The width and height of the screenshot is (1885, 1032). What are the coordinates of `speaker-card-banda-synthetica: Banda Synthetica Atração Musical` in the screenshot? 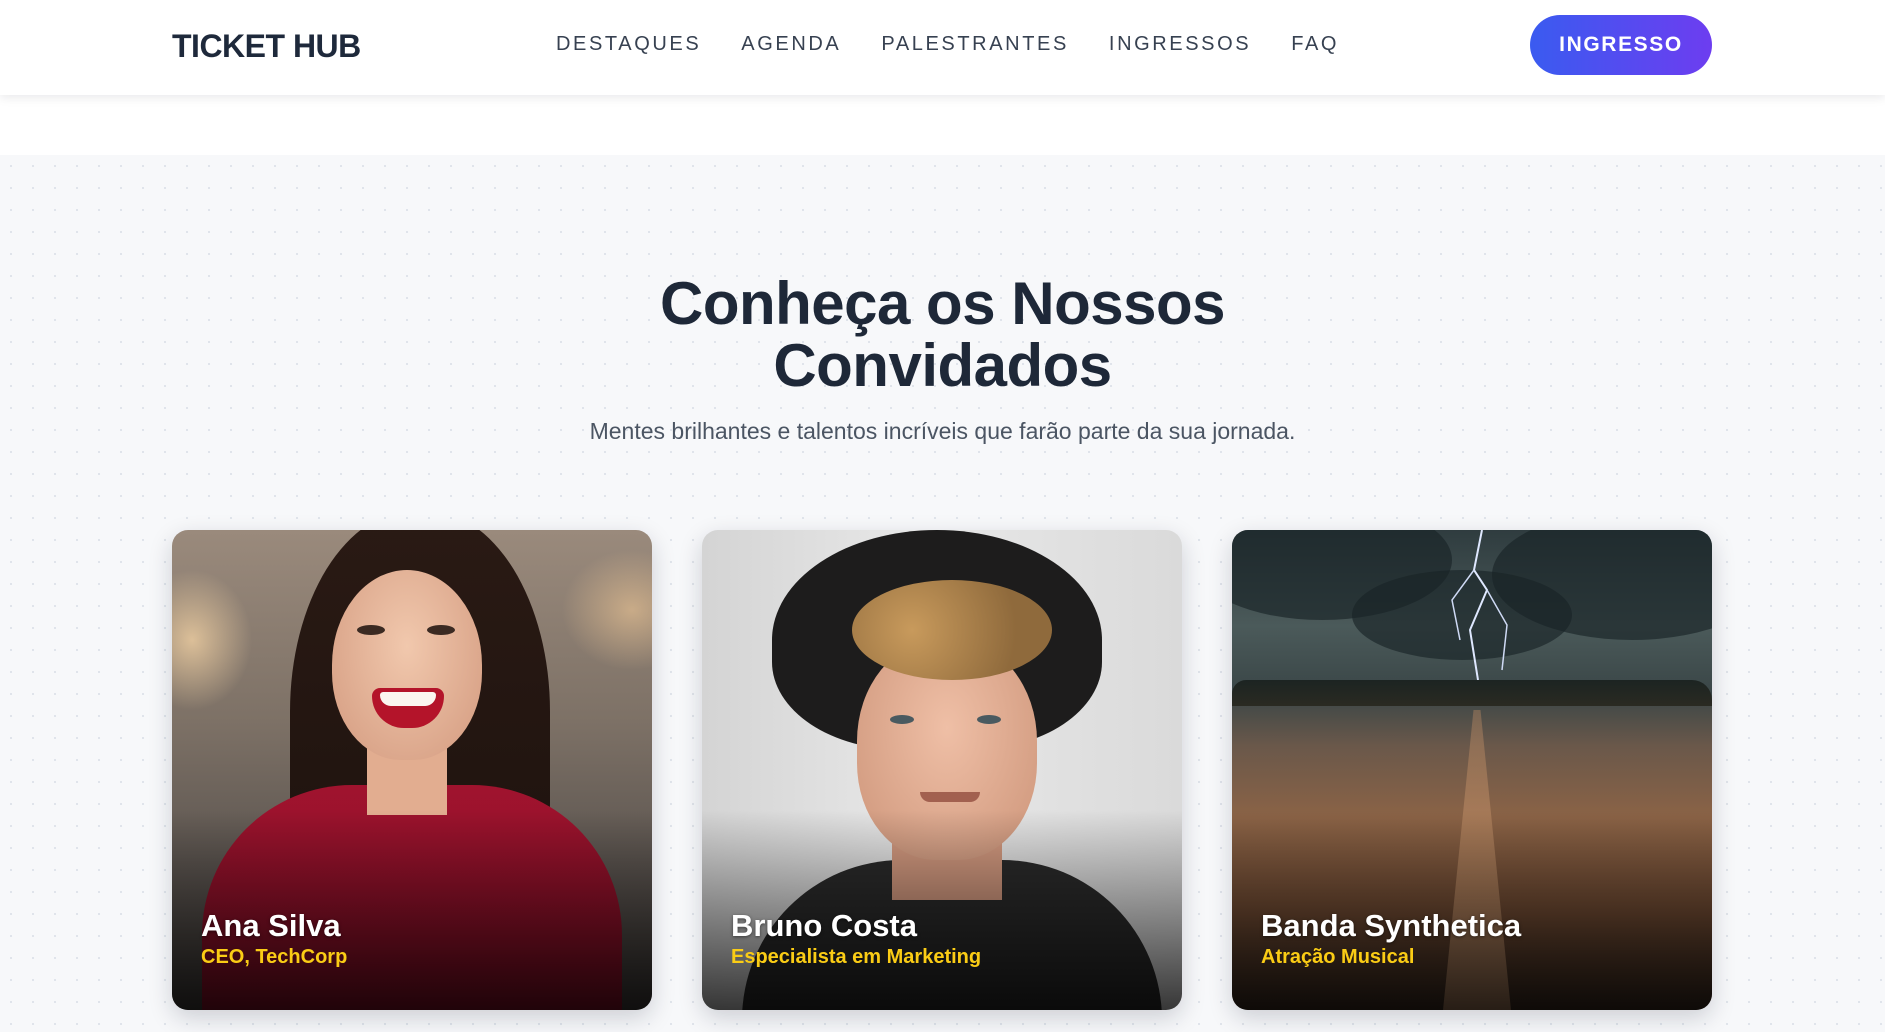 It's located at (1472, 770).